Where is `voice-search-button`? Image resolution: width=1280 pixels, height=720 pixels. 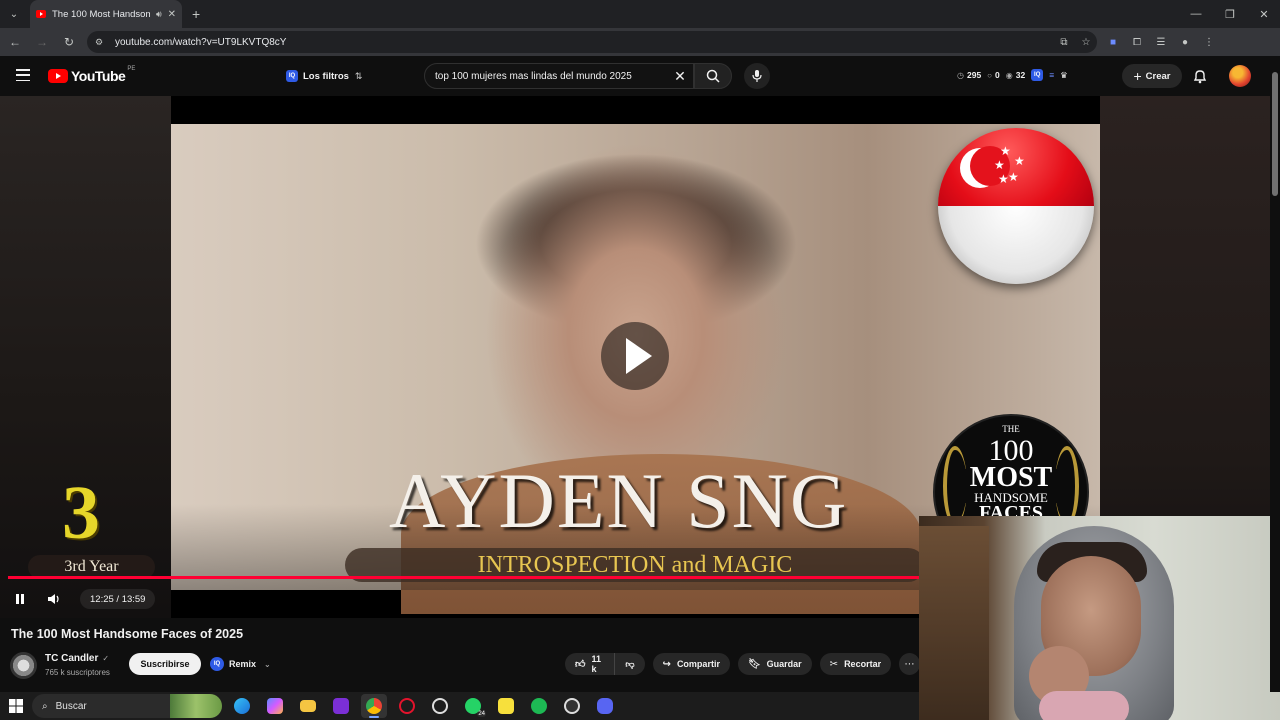 voice-search-button is located at coordinates (757, 76).